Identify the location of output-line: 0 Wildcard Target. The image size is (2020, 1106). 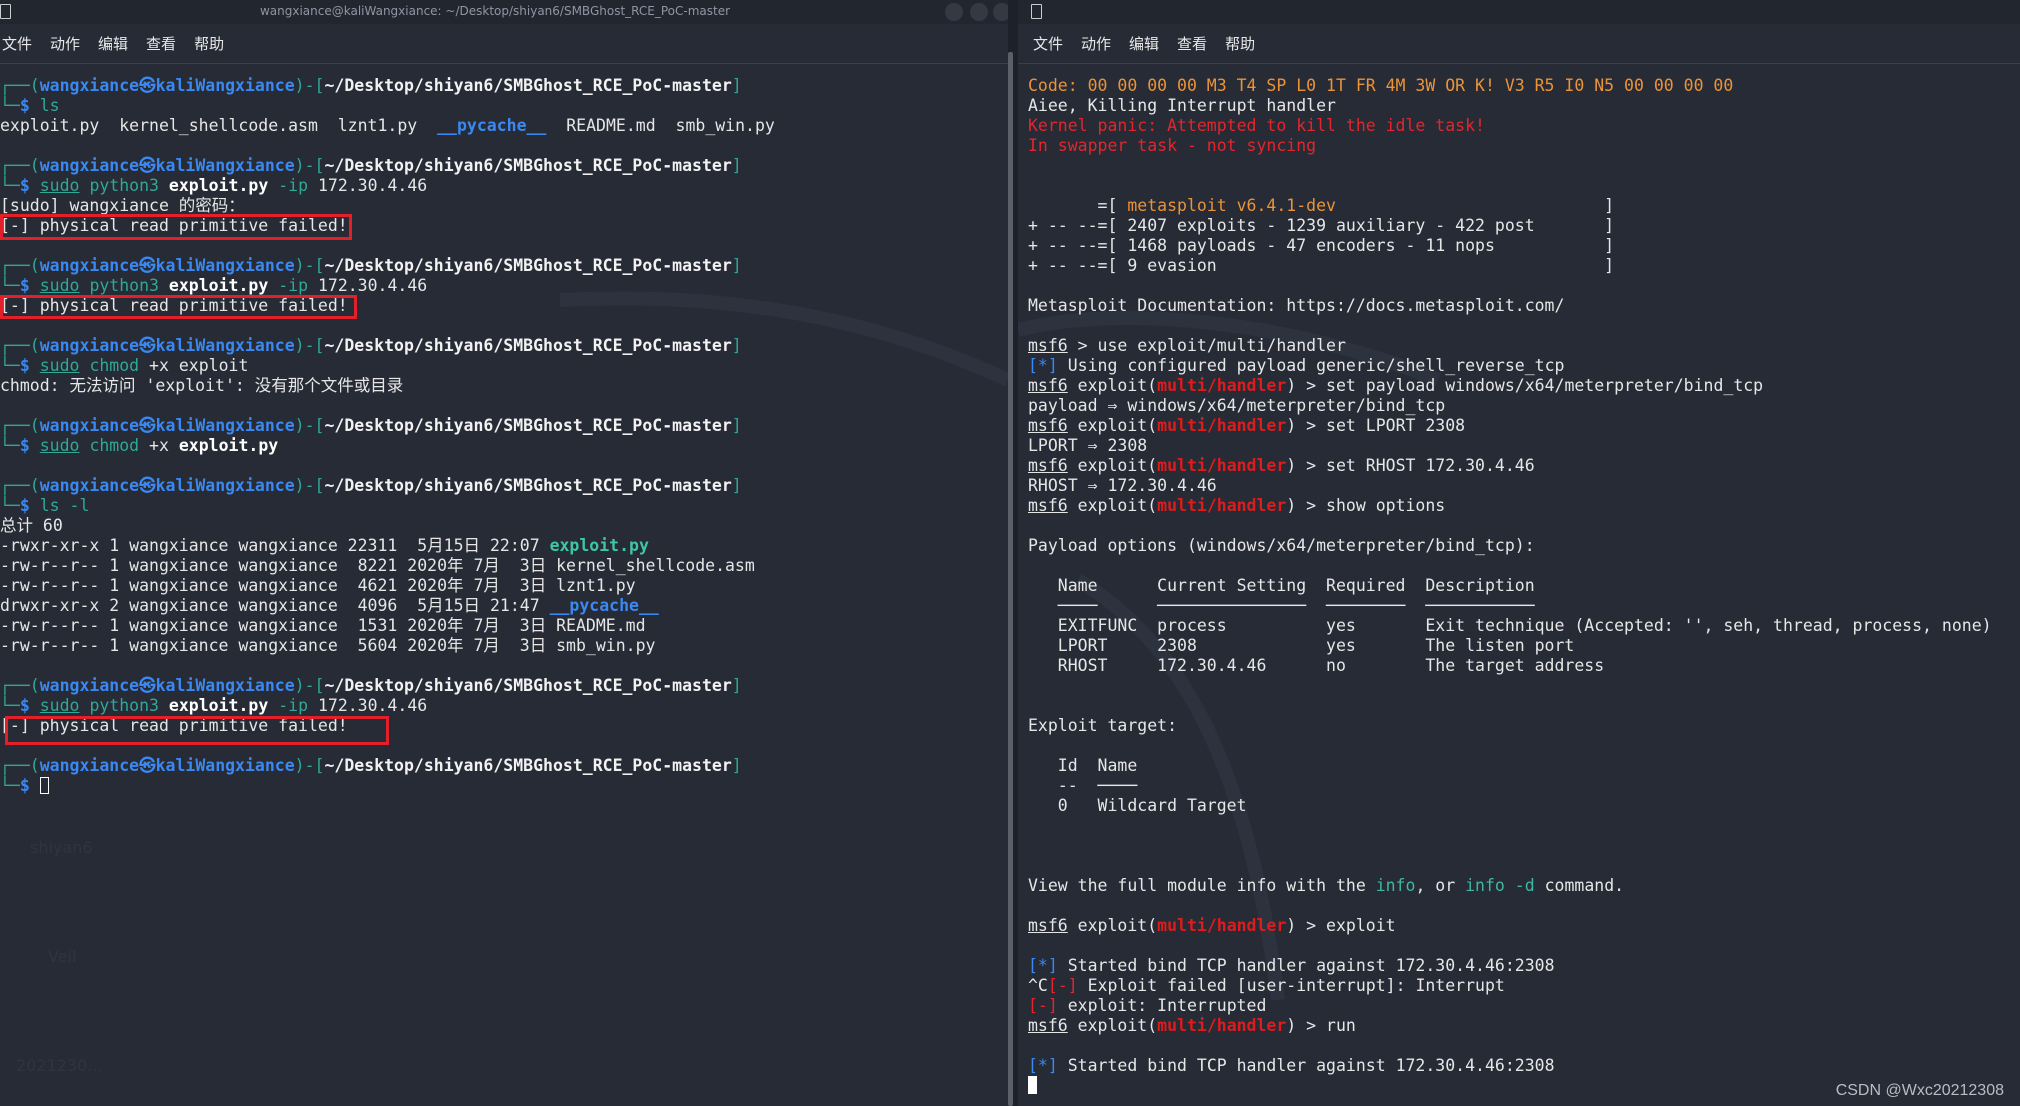
(1510, 806).